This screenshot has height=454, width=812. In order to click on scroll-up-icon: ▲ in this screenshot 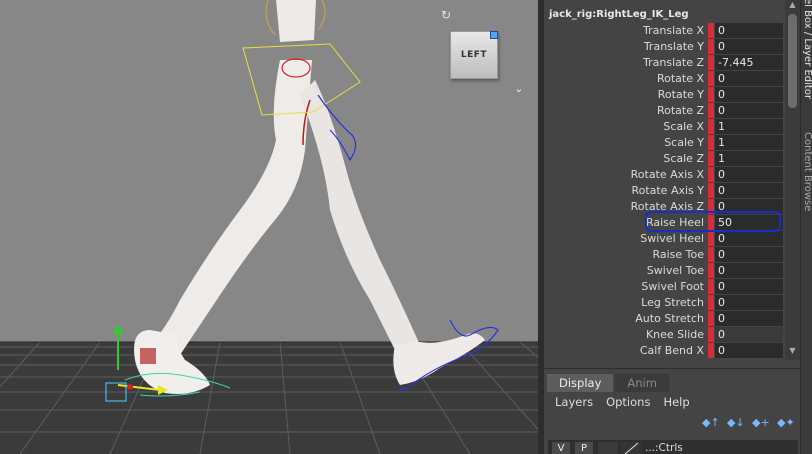, I will do `click(792, 5)`.